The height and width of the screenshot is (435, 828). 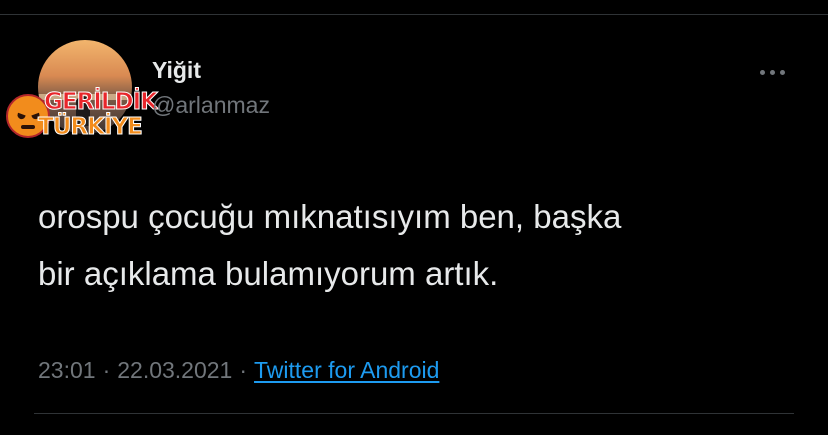 What do you see at coordinates (330, 216) in the screenshot?
I see `tweet-text-line-1: orospu çocuğu mıknatısıyım ben, başka` at bounding box center [330, 216].